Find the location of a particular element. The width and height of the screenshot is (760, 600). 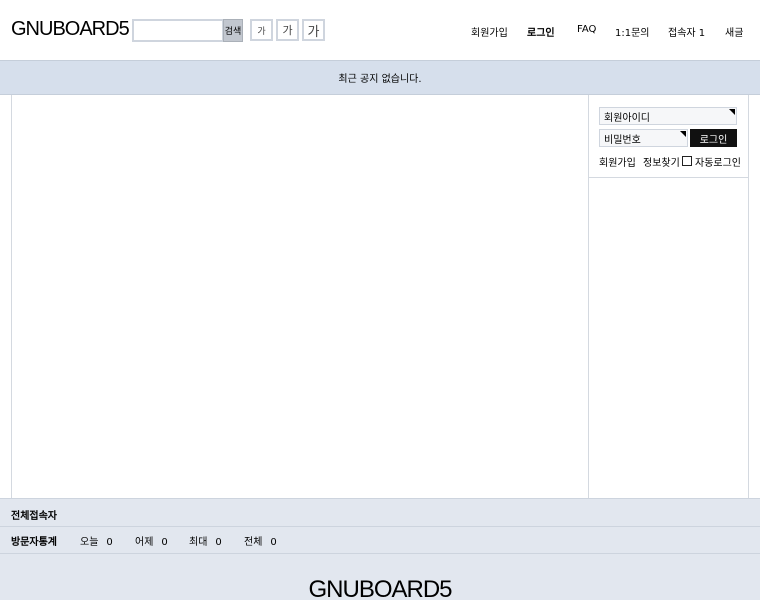

login-submit-button: 로그인 is located at coordinates (713, 138).